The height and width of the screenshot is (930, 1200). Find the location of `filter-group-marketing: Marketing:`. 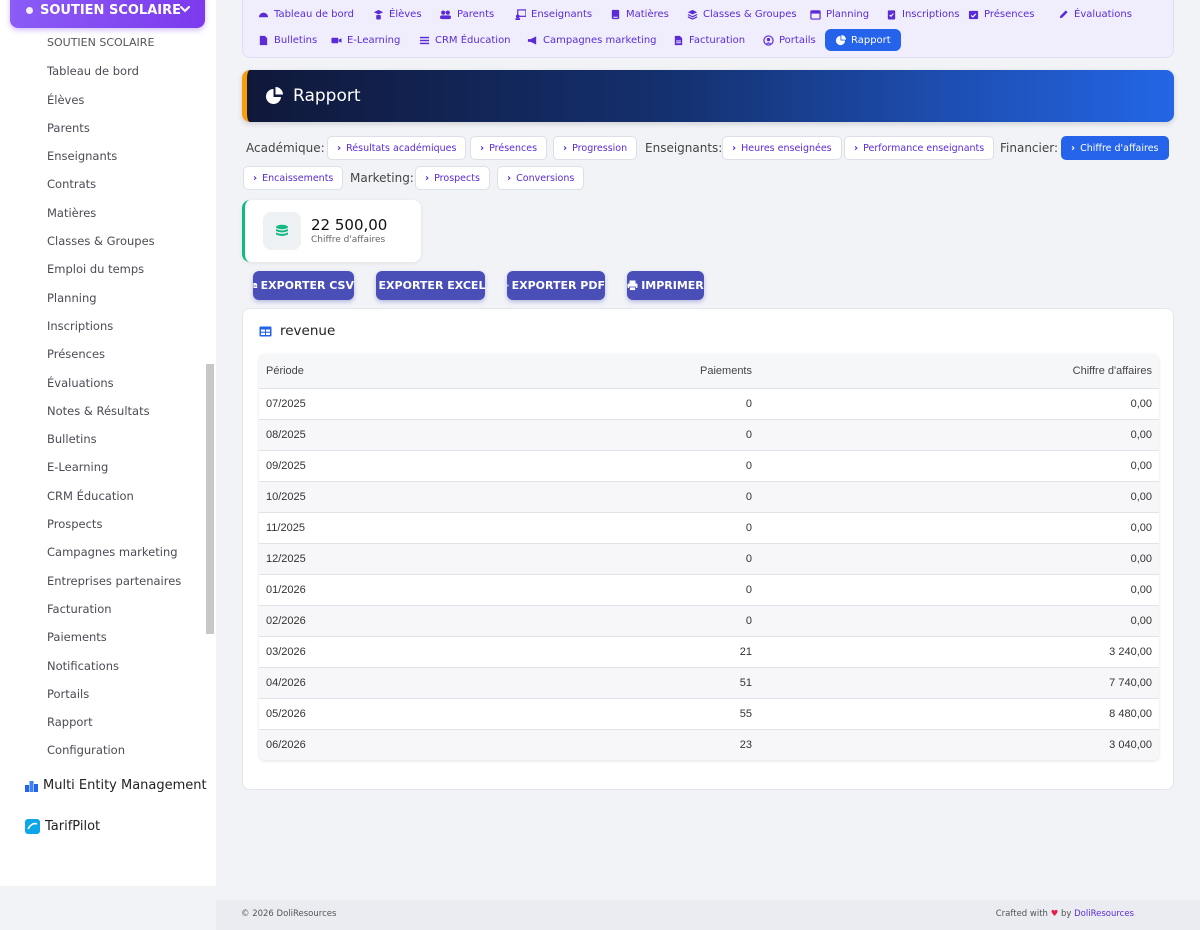

filter-group-marketing: Marketing: is located at coordinates (382, 178).